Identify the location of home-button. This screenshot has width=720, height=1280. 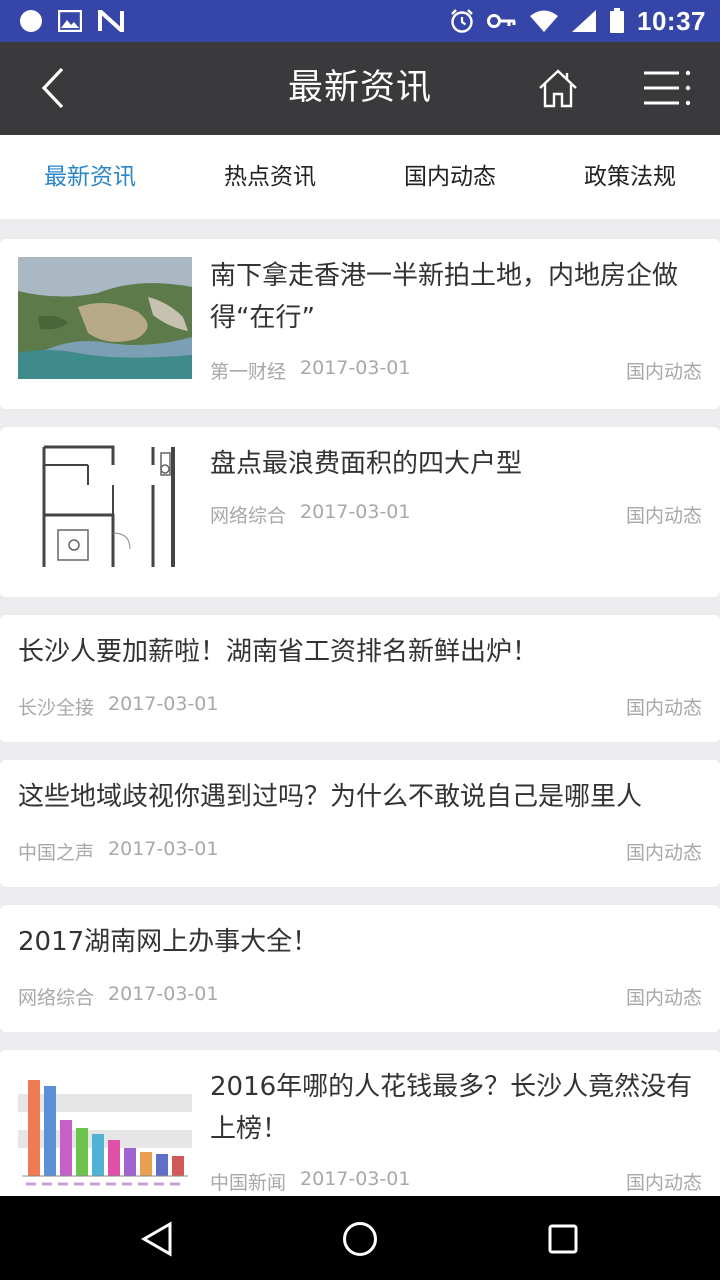
(558, 88).